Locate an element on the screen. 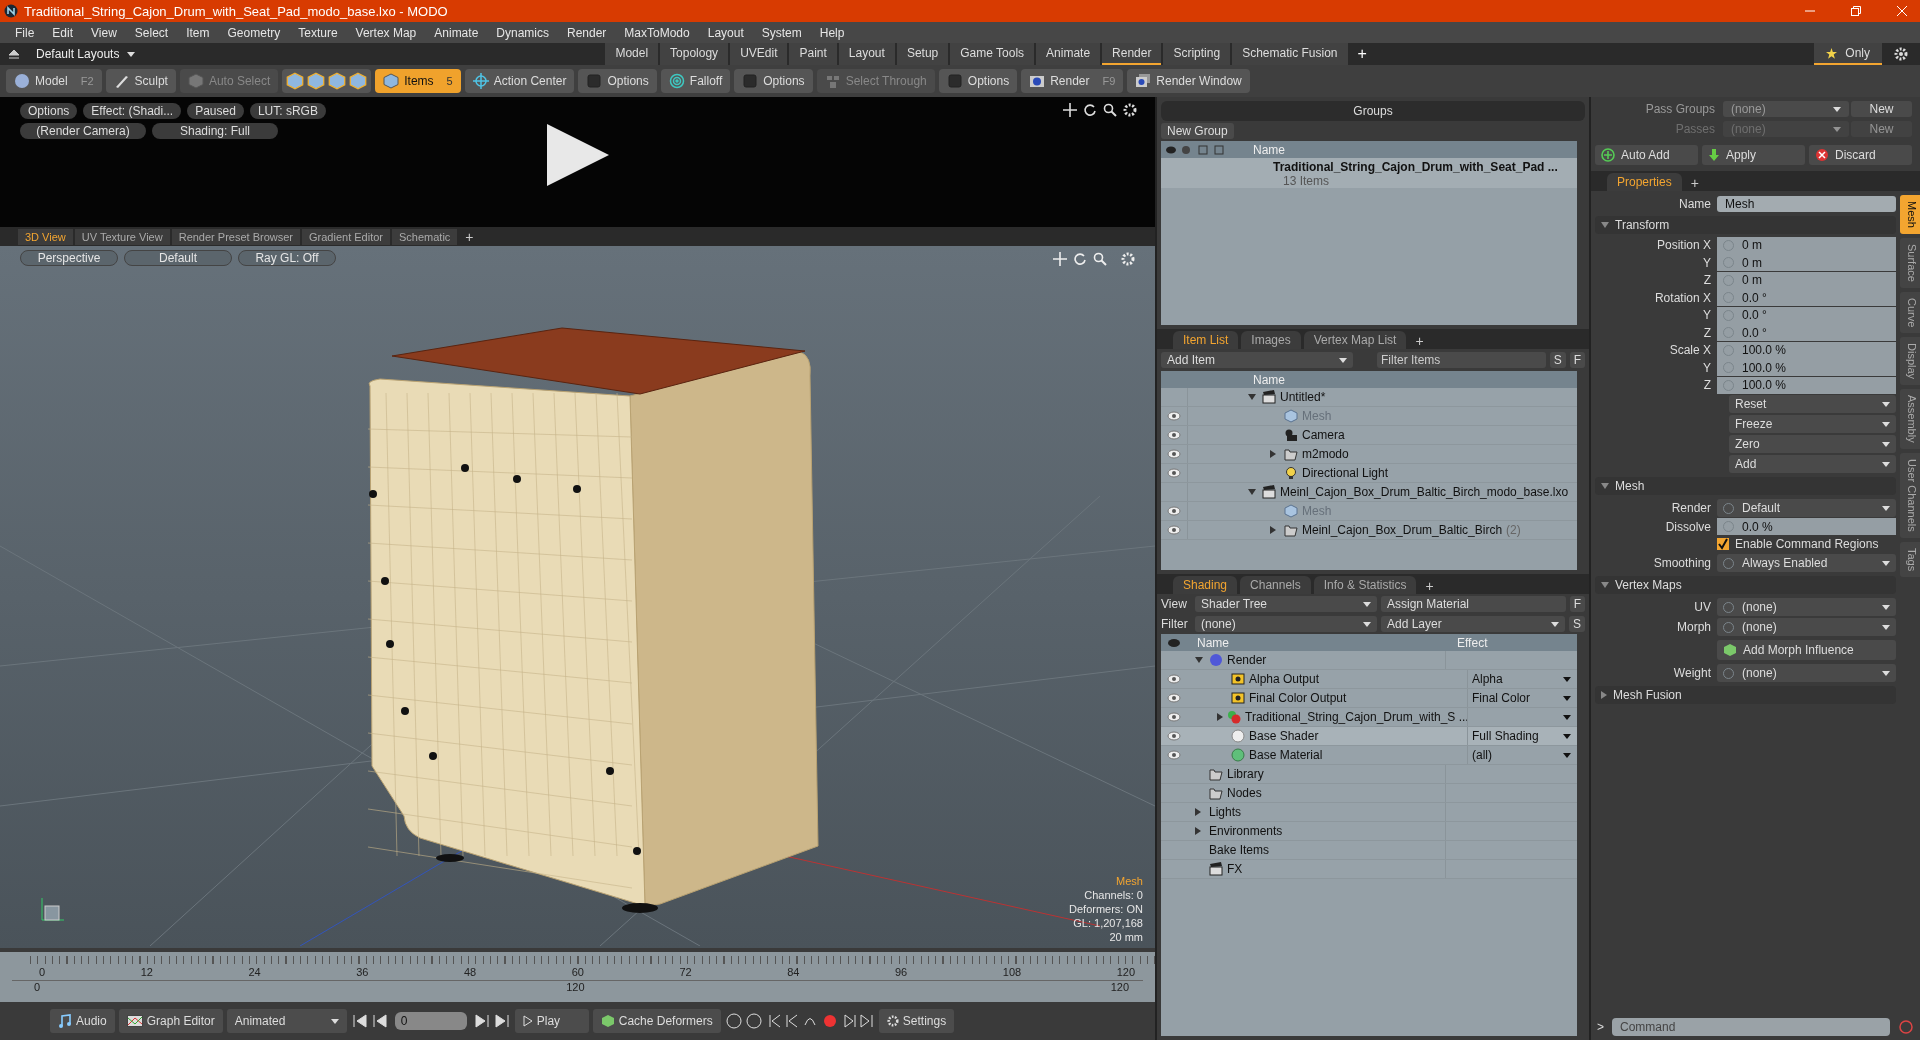  menu-item: Animate is located at coordinates (456, 32).